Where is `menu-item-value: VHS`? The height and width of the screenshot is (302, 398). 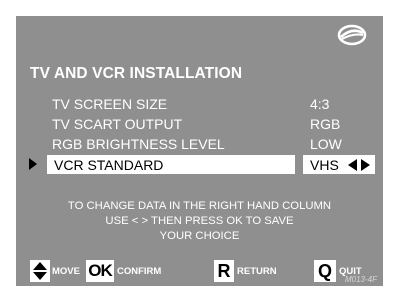
menu-item-value: VHS is located at coordinates (324, 165).